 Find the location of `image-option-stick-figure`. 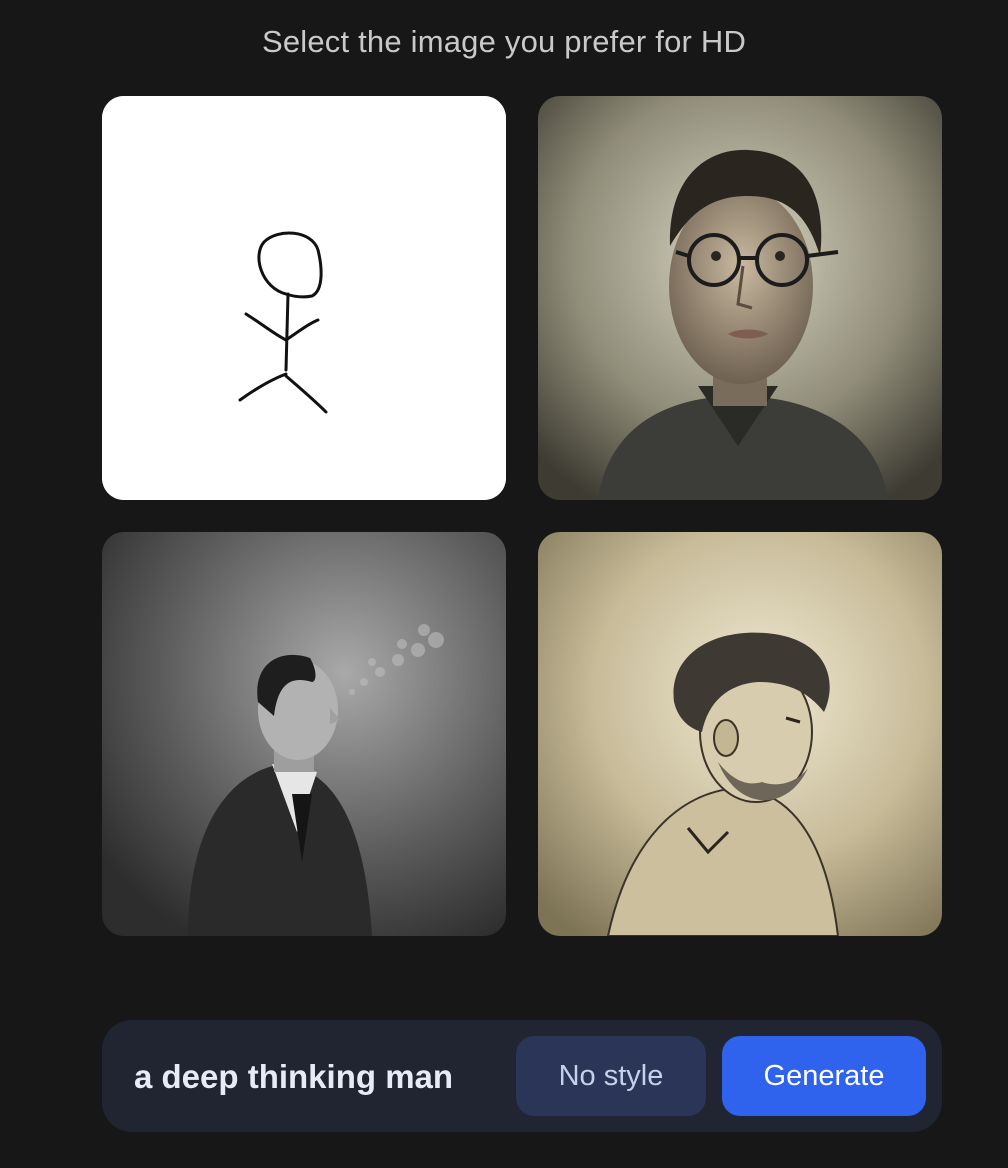

image-option-stick-figure is located at coordinates (304, 298).